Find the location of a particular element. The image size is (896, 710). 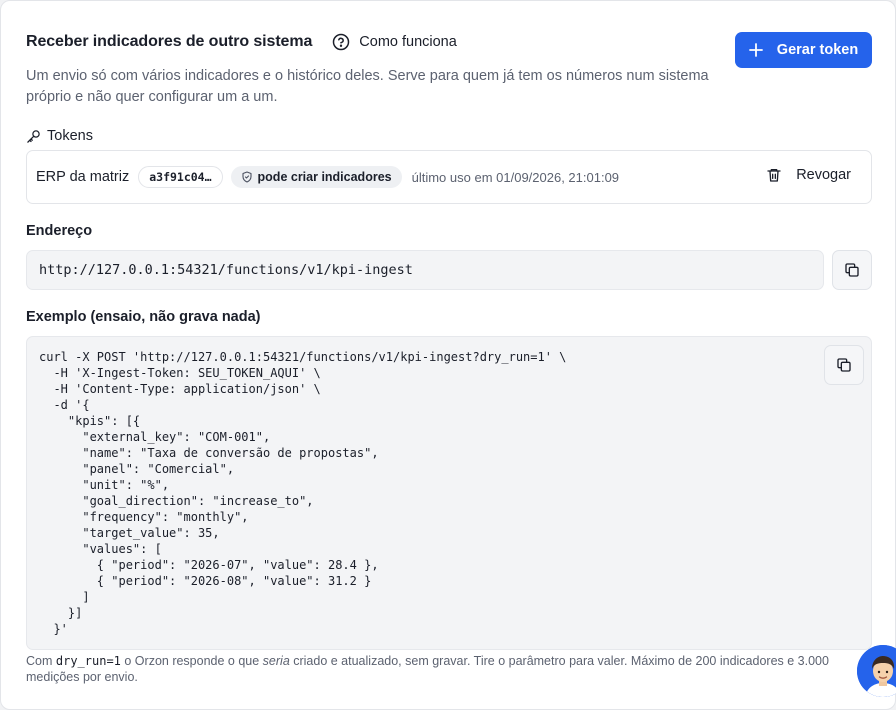

footnote-part1: Com is located at coordinates (41, 661).